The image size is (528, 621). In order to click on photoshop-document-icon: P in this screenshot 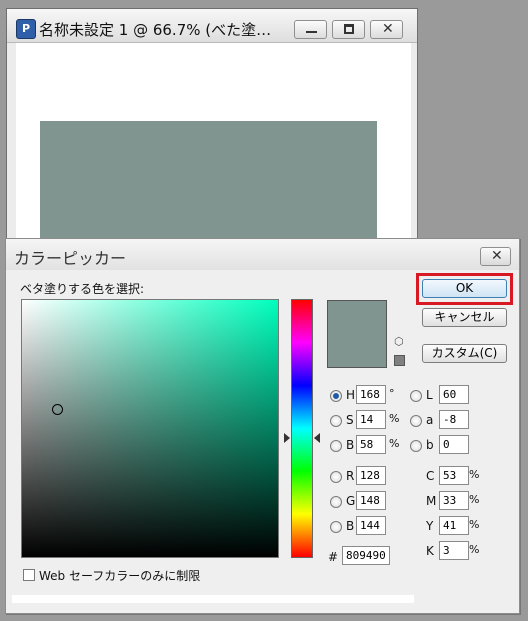, I will do `click(26, 29)`.